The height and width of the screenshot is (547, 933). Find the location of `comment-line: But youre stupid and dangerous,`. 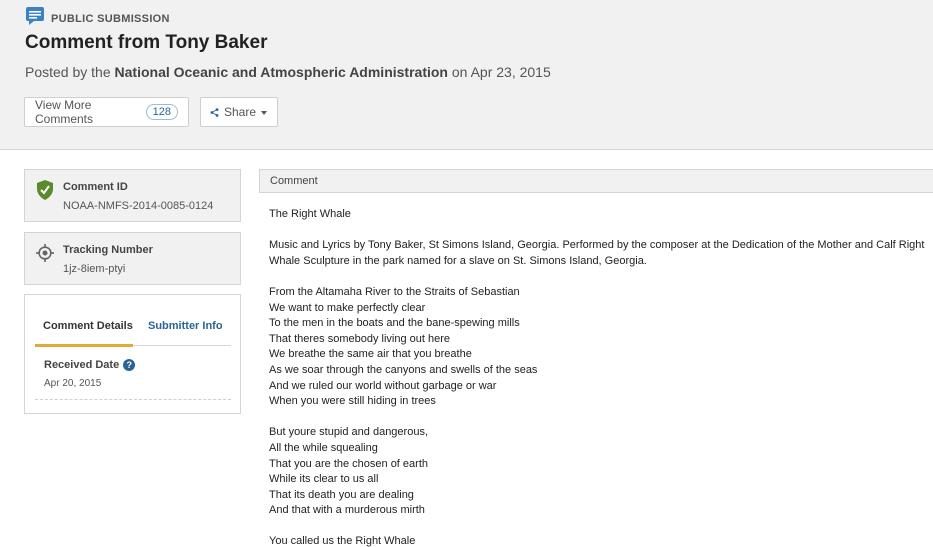

comment-line: But youre stupid and dangerous, is located at coordinates (349, 432).